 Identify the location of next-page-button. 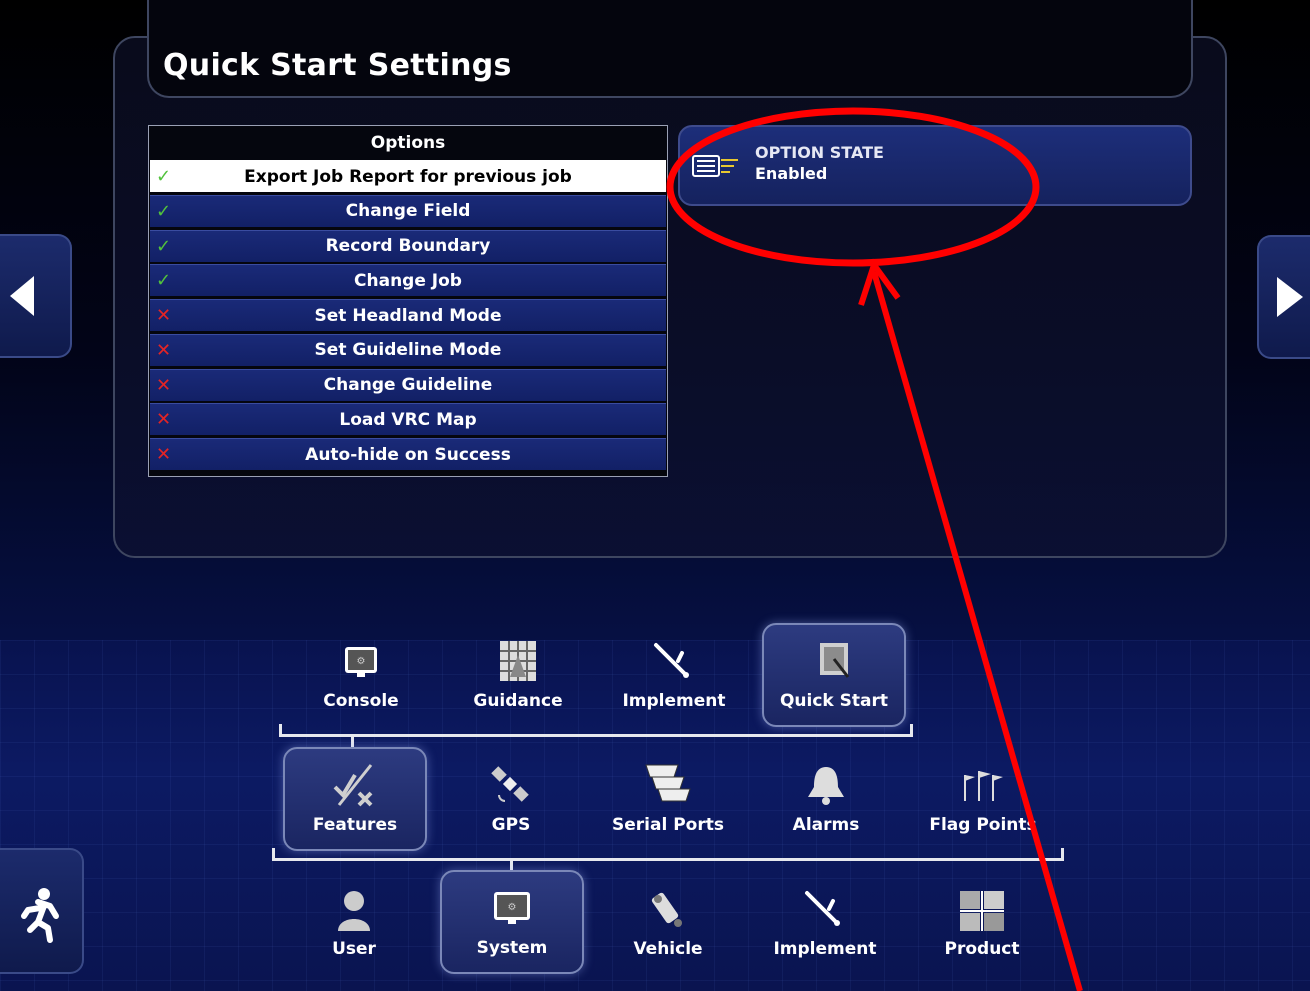
(1283, 297).